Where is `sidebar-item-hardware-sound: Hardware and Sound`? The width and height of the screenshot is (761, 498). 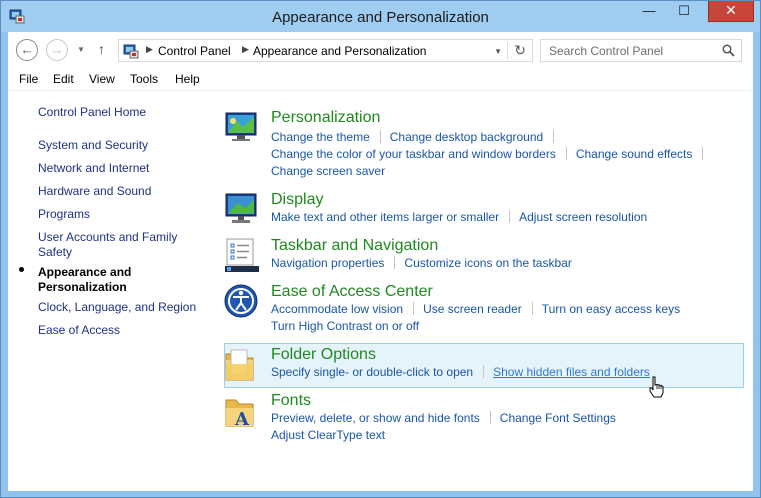 sidebar-item-hardware-sound: Hardware and Sound is located at coordinates (94, 191).